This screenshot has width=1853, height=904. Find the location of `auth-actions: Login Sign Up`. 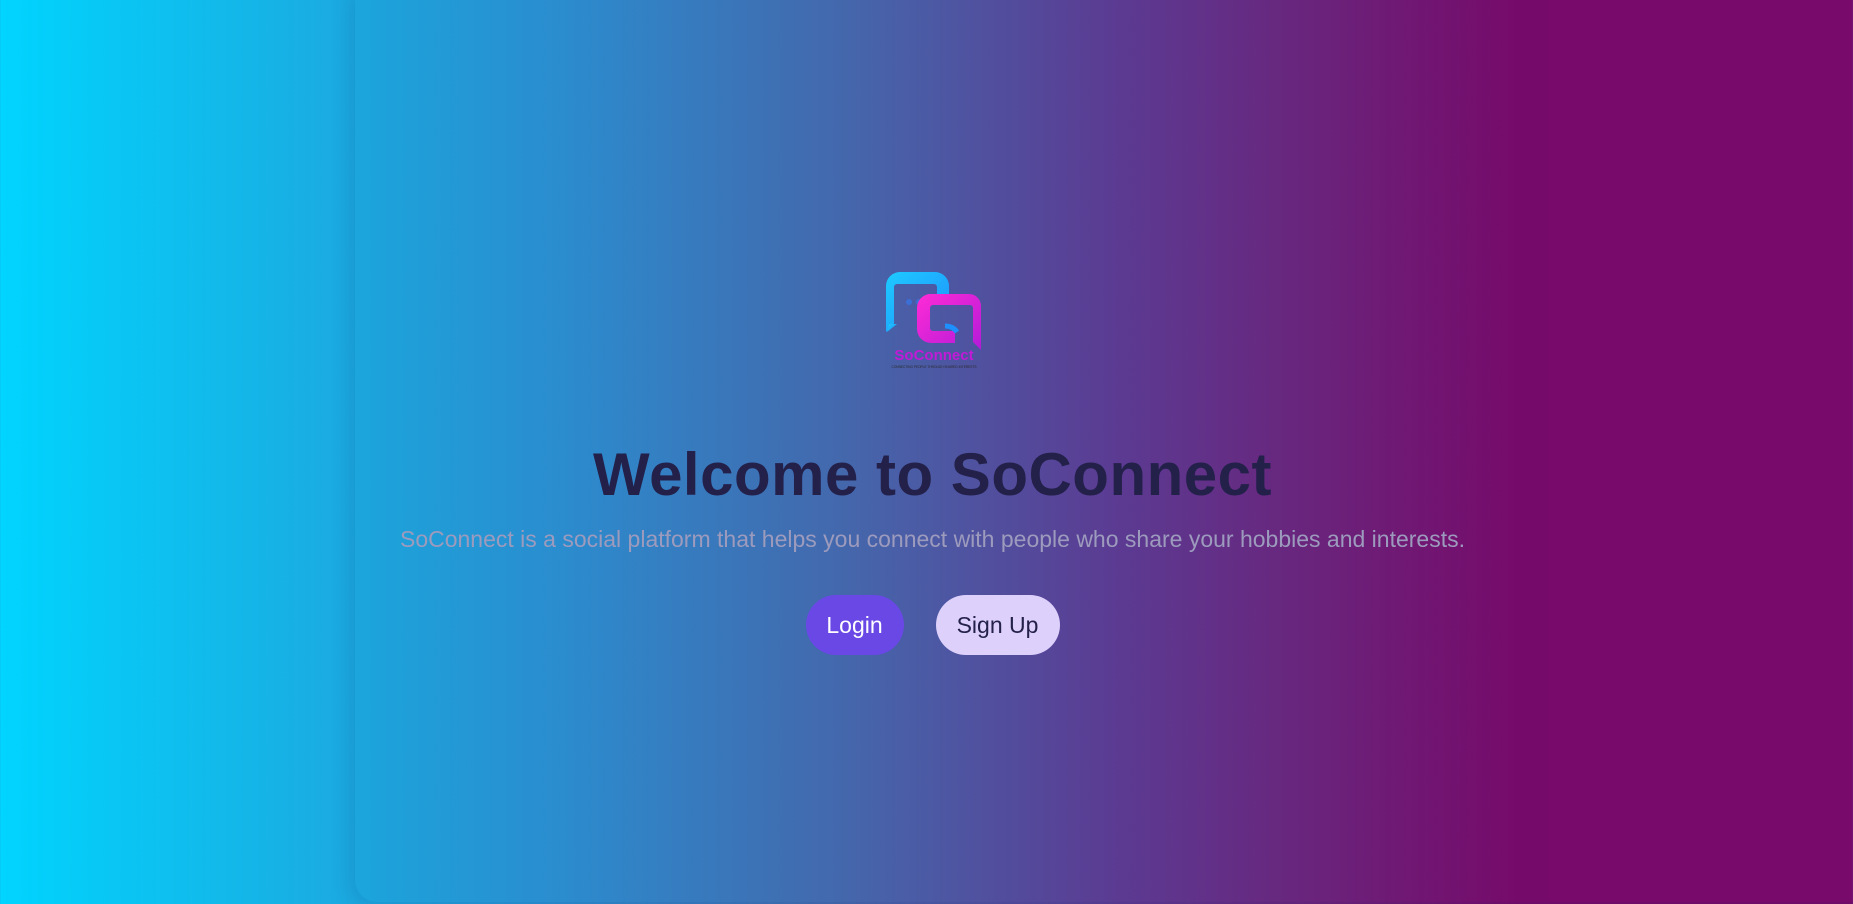

auth-actions: Login Sign Up is located at coordinates (932, 625).